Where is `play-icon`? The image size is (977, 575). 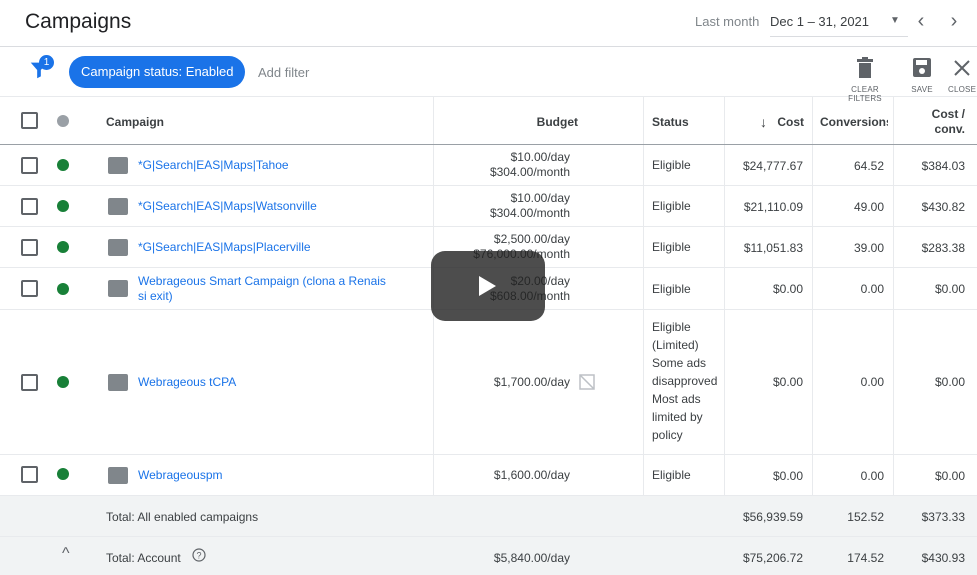
play-icon is located at coordinates (487, 286).